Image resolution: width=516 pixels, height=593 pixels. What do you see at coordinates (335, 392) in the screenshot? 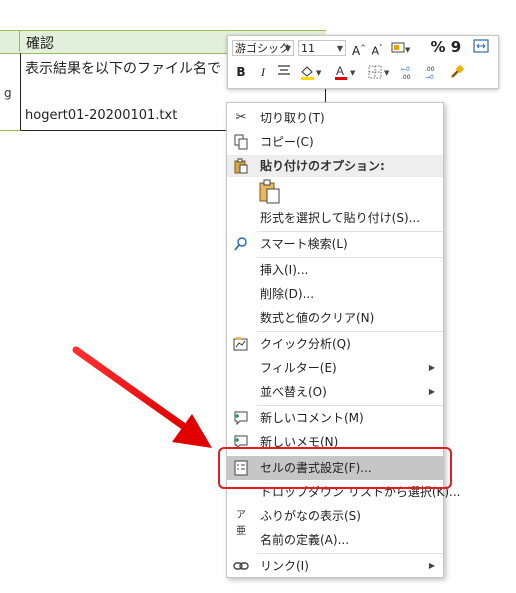
I see `menu-item-sort: 並べ替え(O) ▶` at bounding box center [335, 392].